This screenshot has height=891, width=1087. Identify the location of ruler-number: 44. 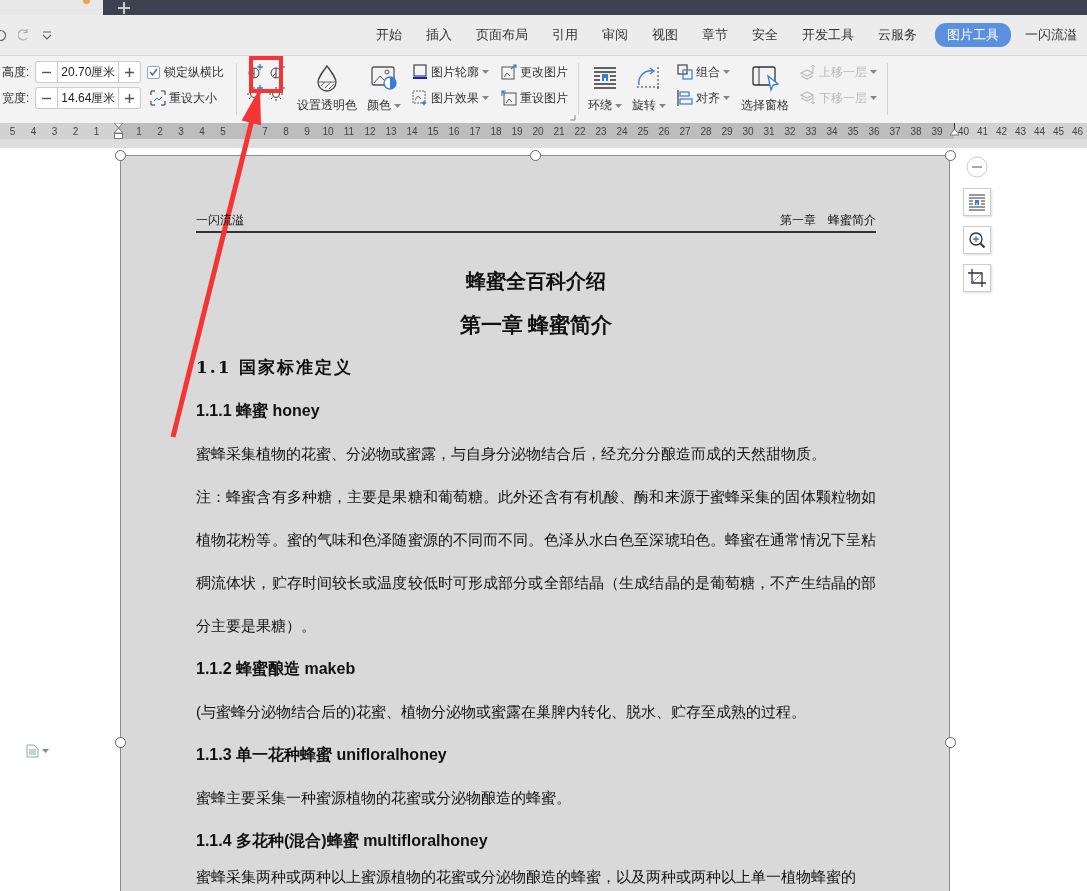
(1039, 131).